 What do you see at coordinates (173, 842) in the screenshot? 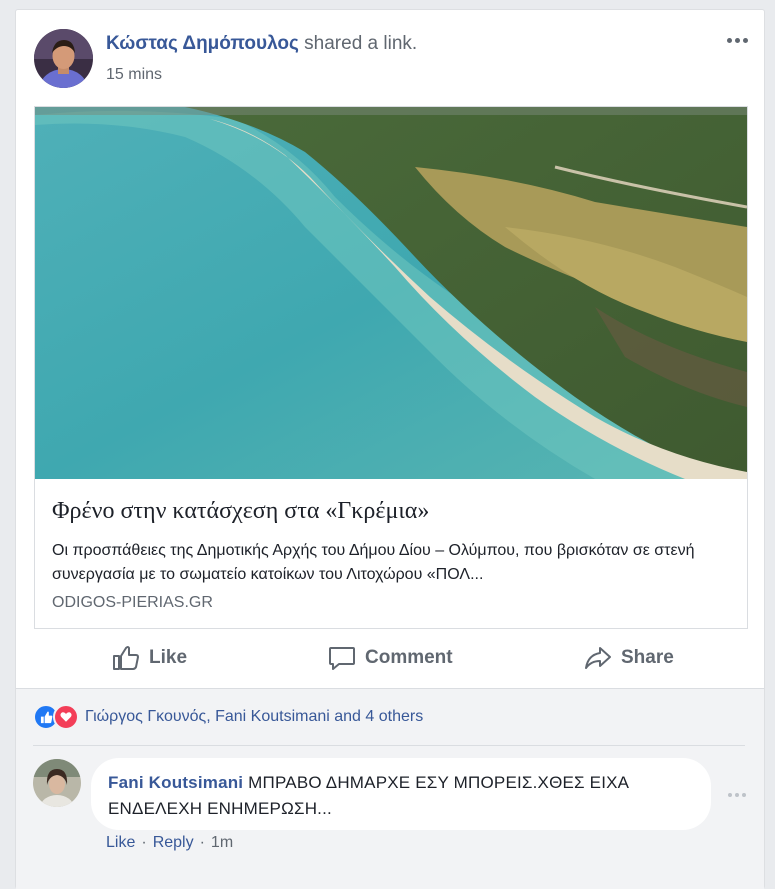
I see `comment-reply-button: Reply` at bounding box center [173, 842].